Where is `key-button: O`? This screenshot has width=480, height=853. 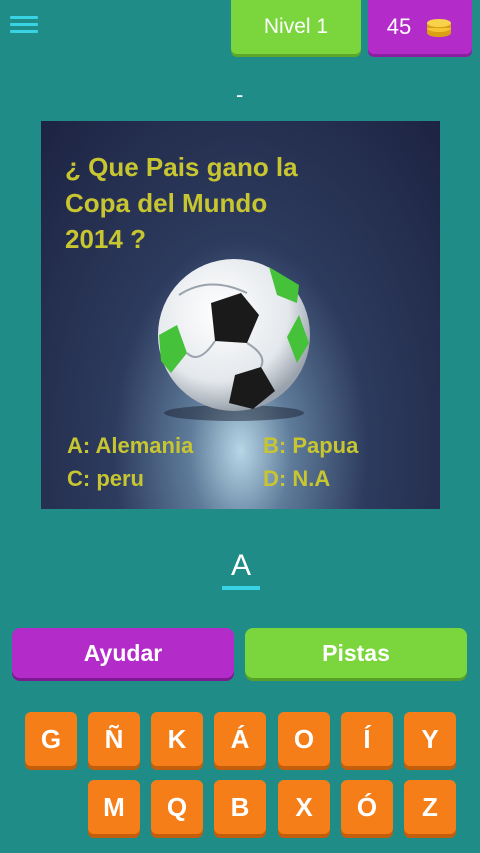 key-button: O is located at coordinates (304, 739).